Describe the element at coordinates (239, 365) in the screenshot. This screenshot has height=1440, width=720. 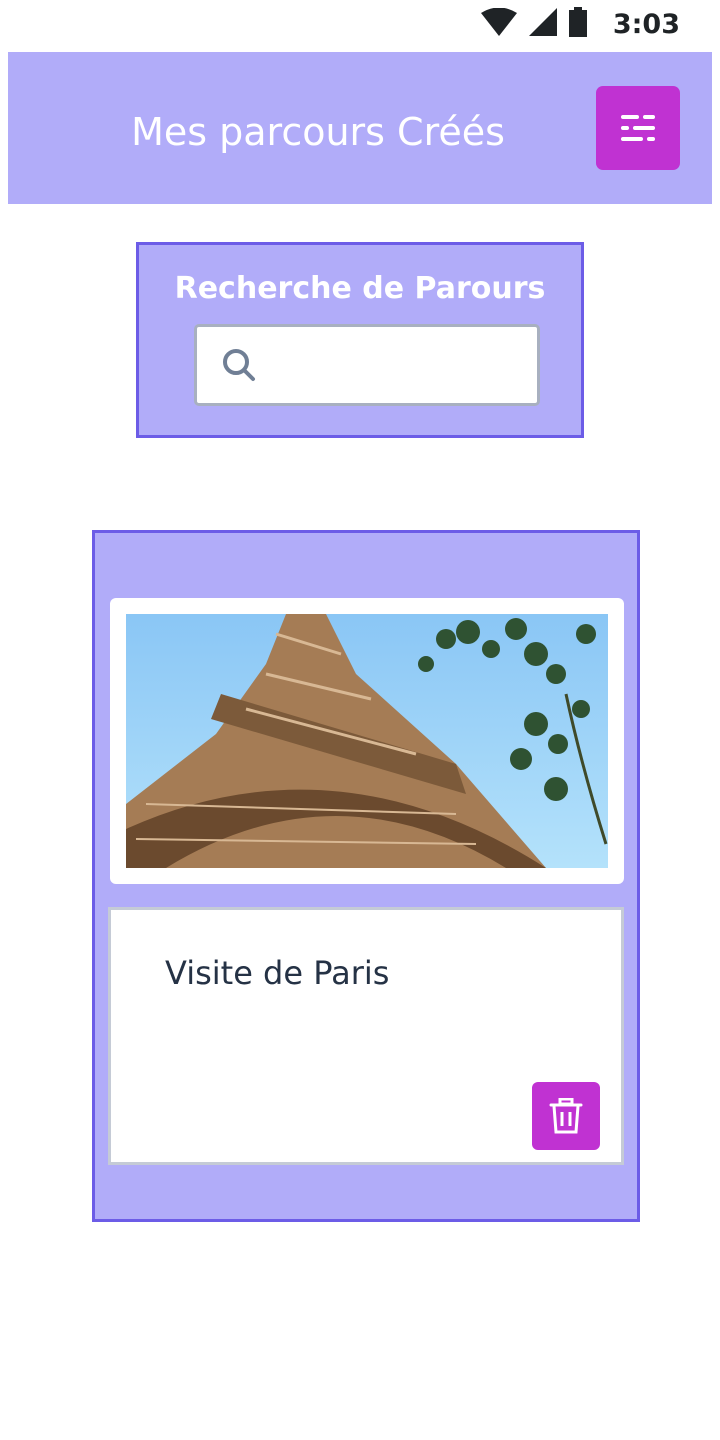
I see `search-icon` at that location.